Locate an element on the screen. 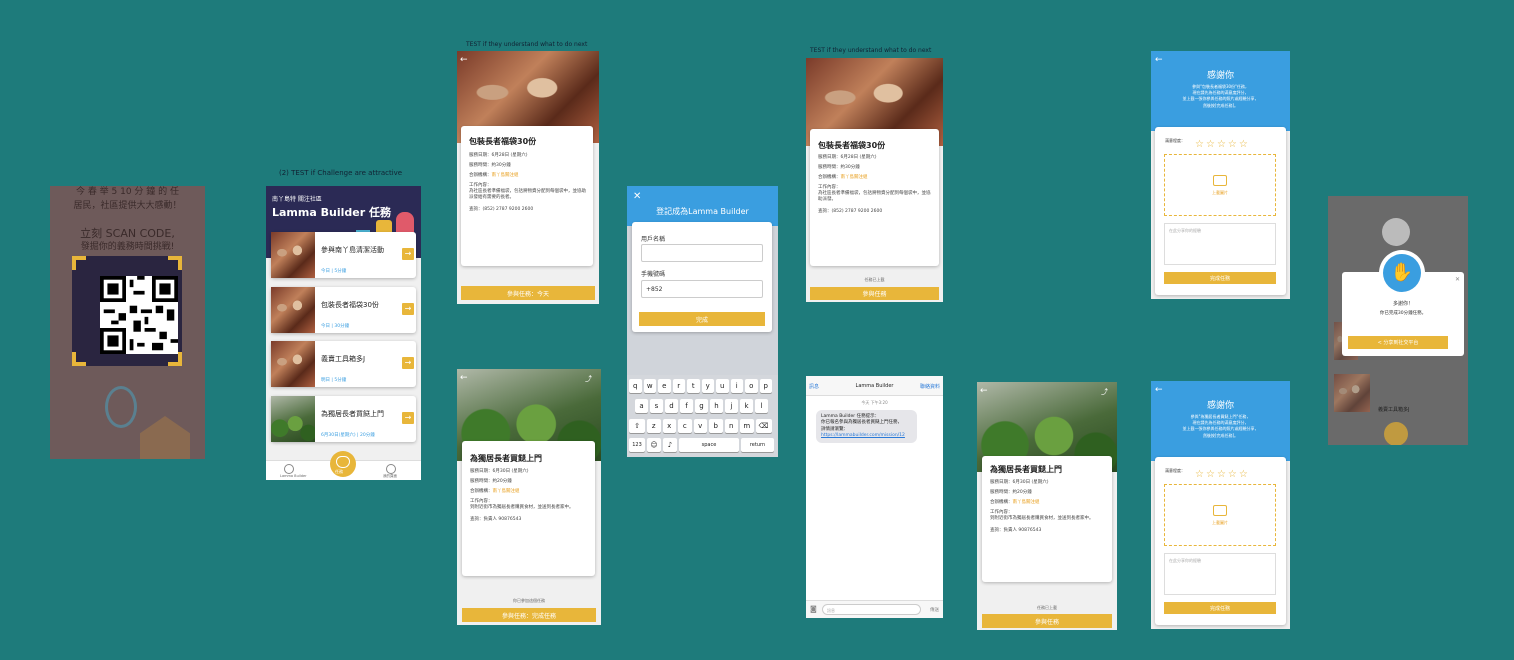 The width and height of the screenshot is (1514, 660). key-p: p is located at coordinates (765, 386).